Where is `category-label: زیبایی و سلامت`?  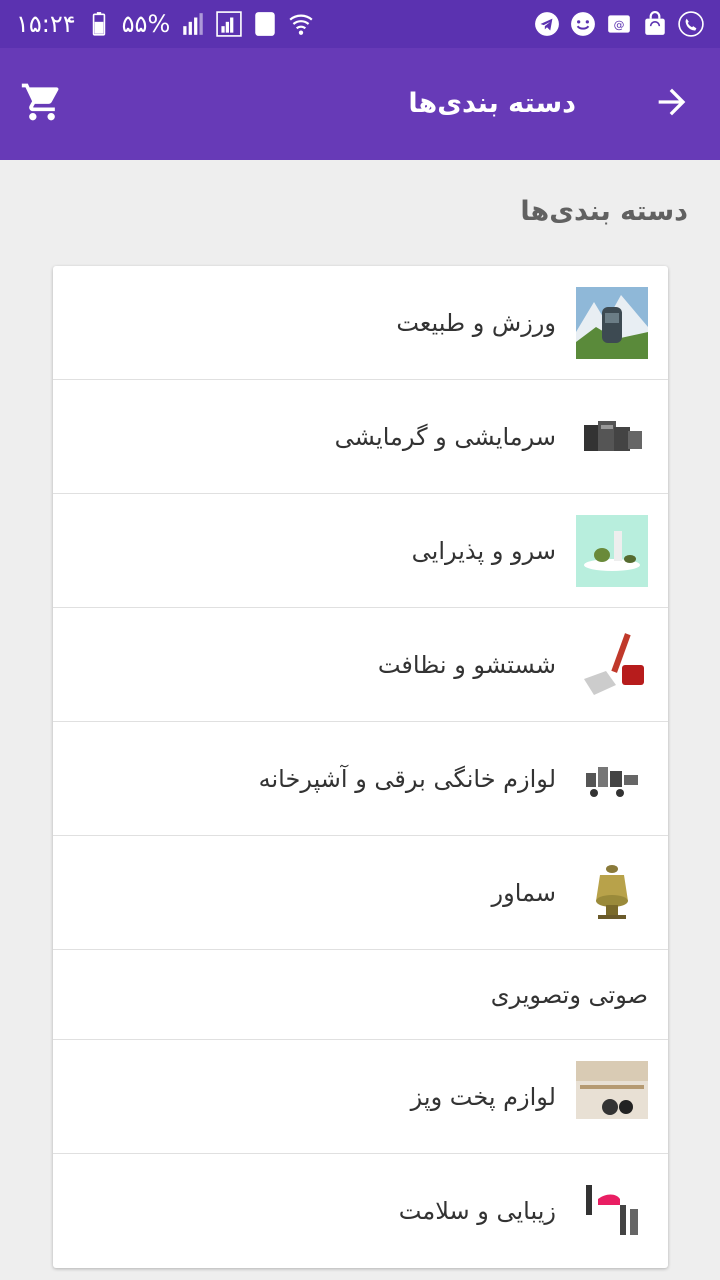
category-label: زیبایی و سلامت is located at coordinates (477, 1211).